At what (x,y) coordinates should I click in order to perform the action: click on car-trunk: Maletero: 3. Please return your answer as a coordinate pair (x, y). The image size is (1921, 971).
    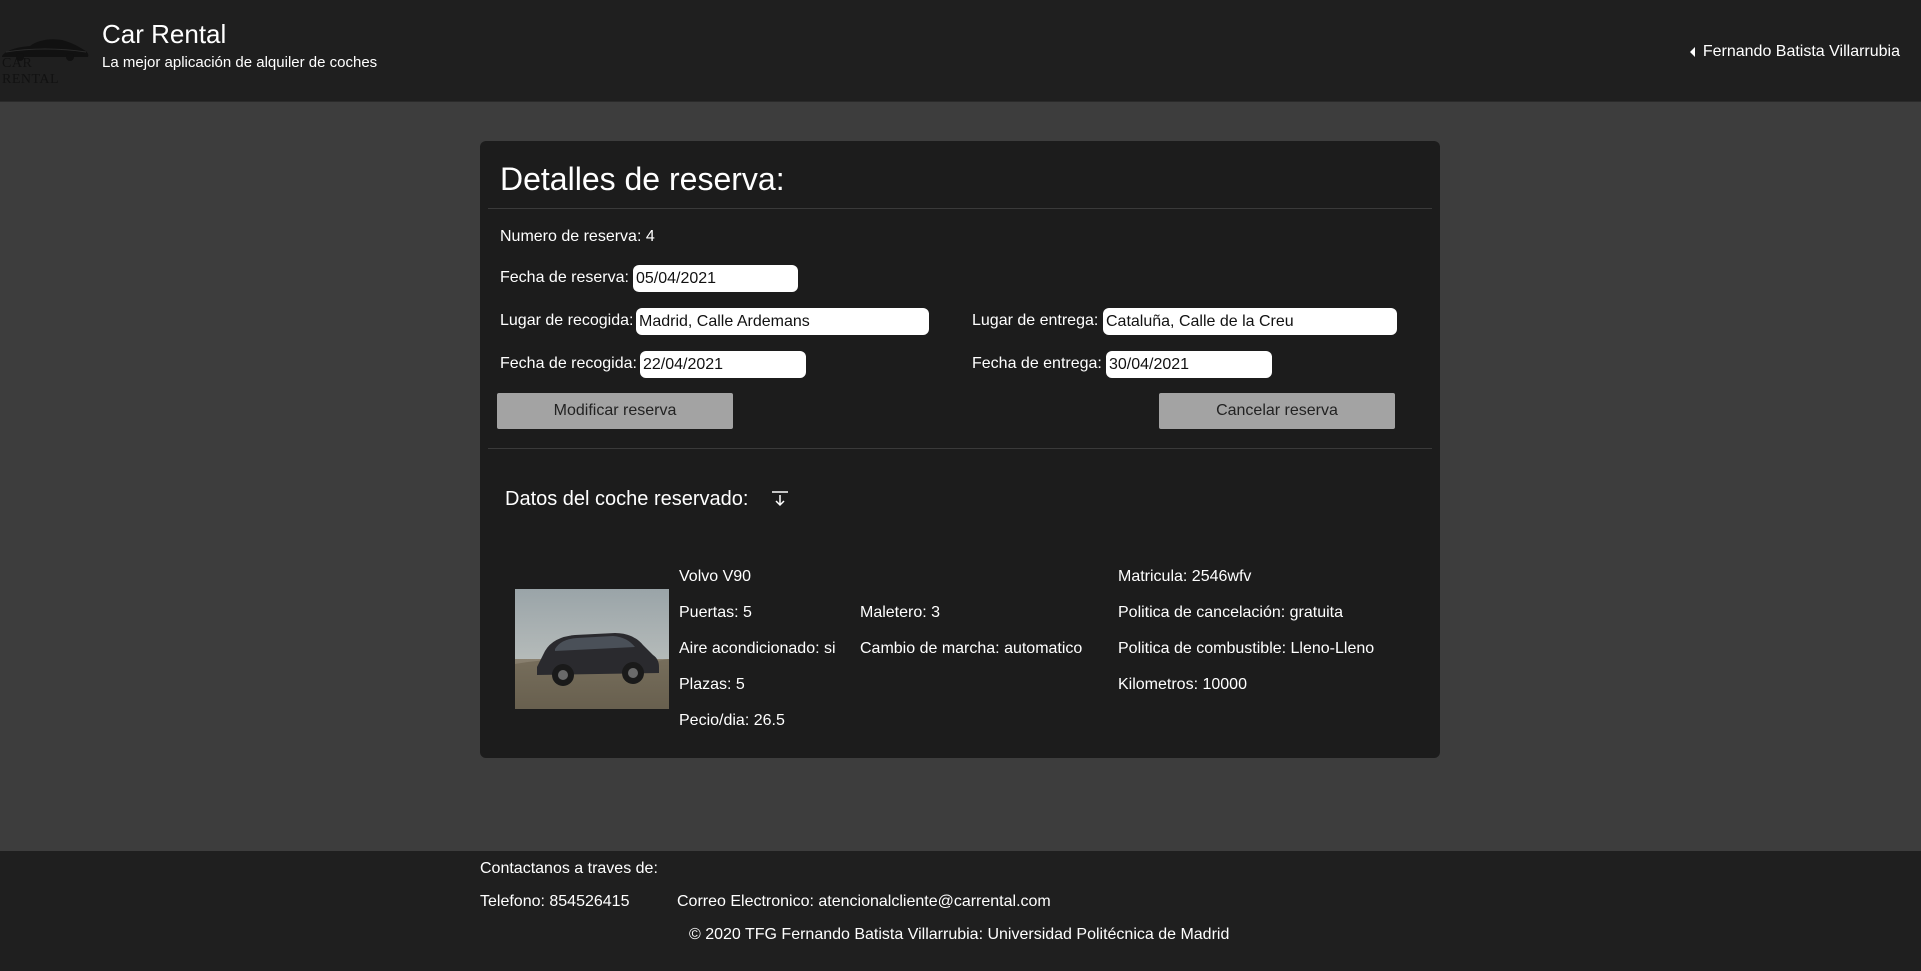
    Looking at the image, I should click on (900, 612).